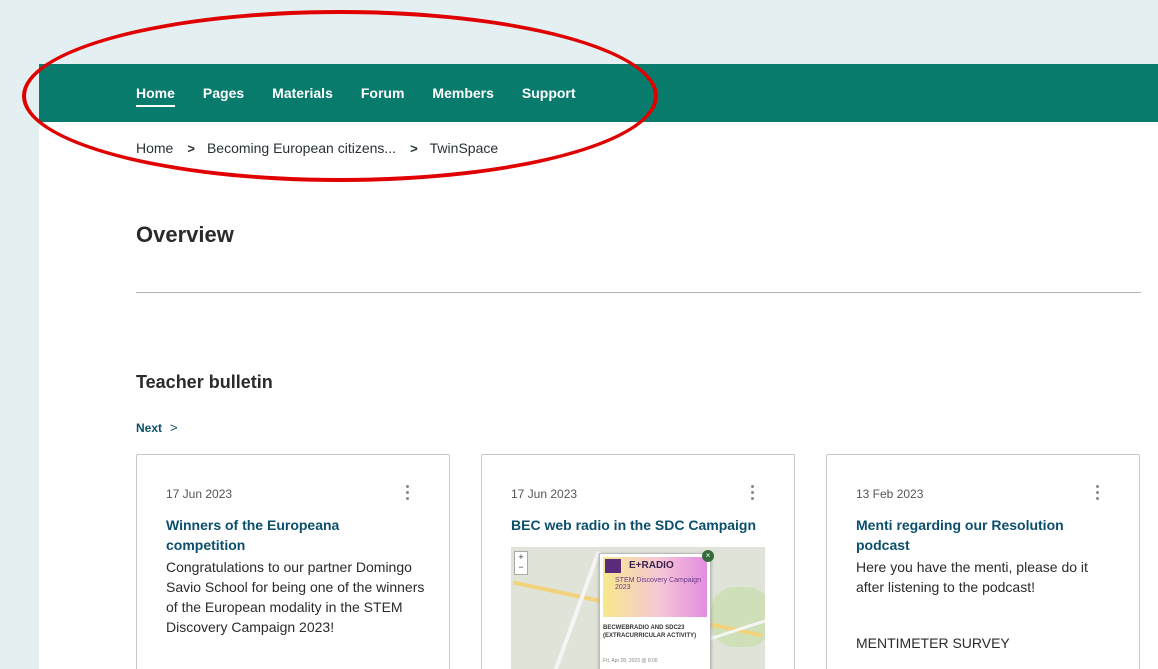 The height and width of the screenshot is (669, 1158). I want to click on breadcrumb-home: Home, so click(154, 148).